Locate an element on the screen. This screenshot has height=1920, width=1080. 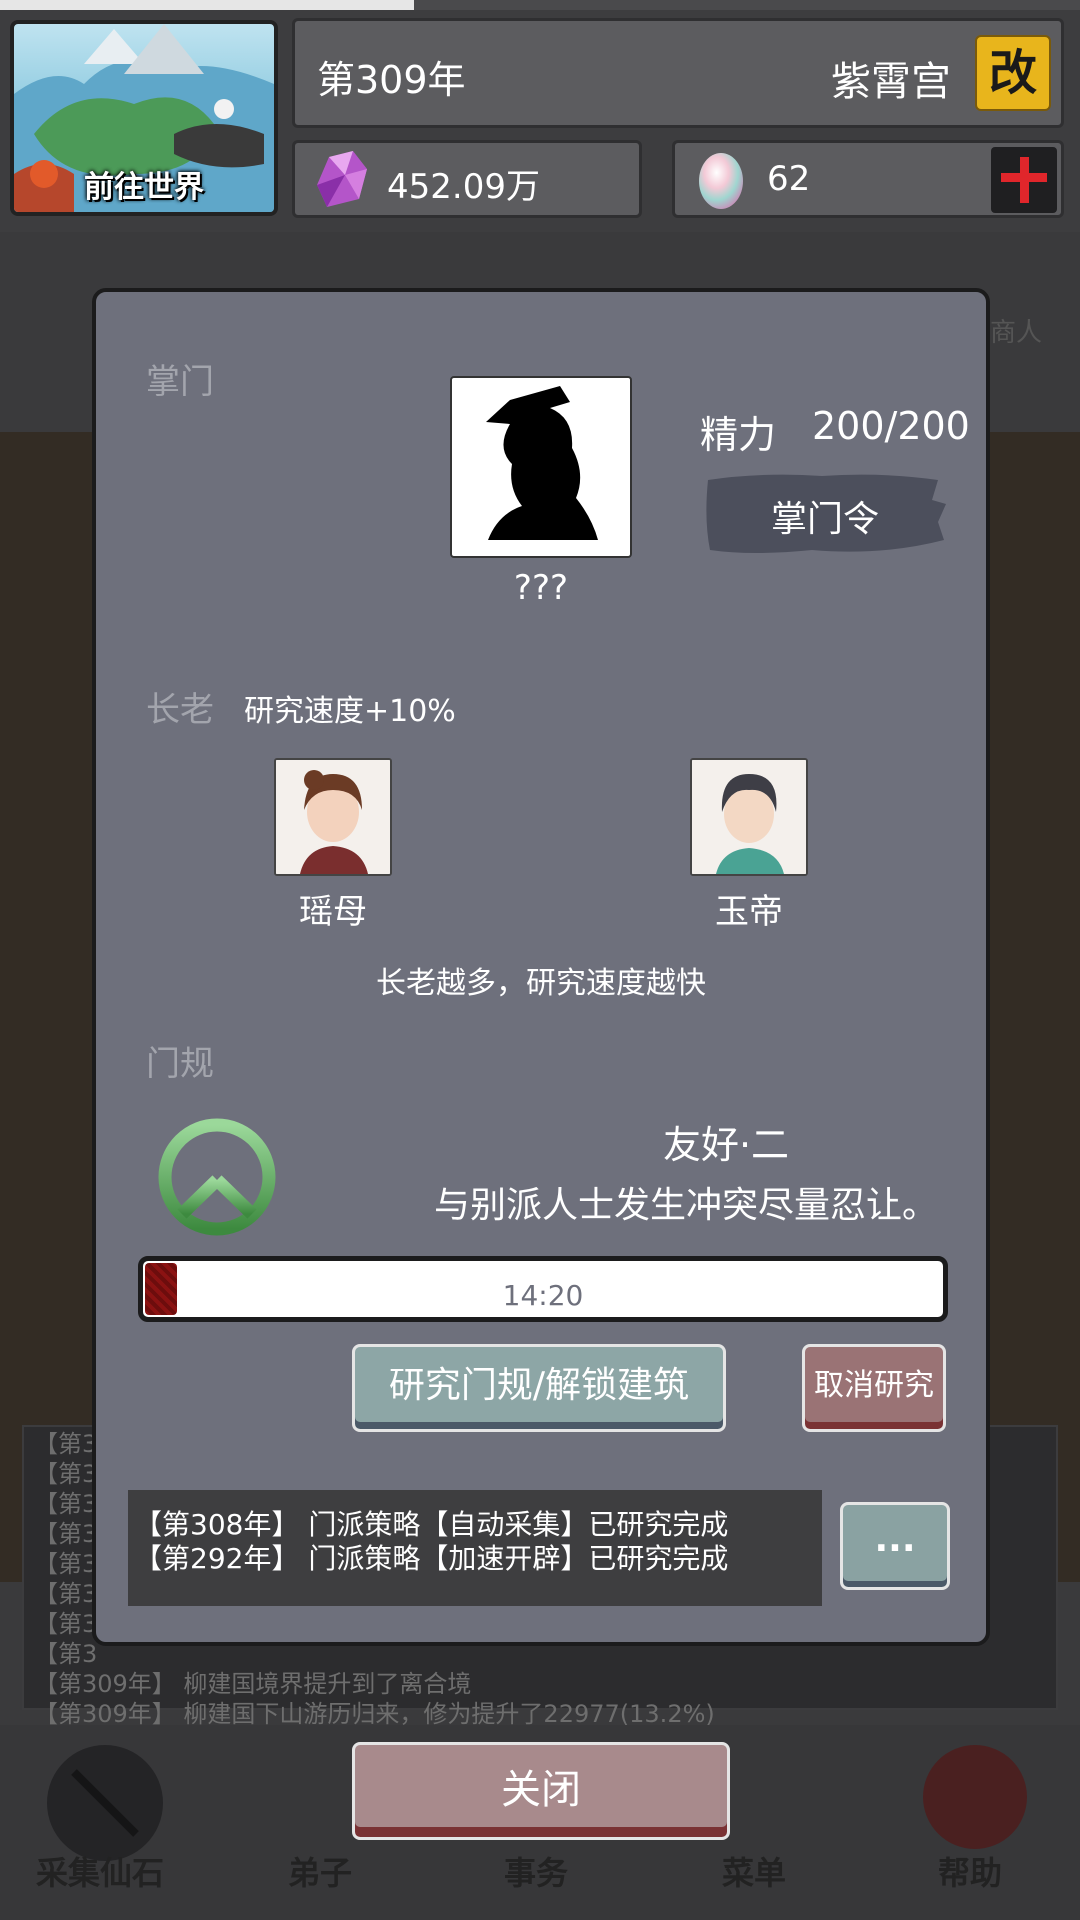
bg-log-line: 【第309年】 柳建国境界提升到了离合境 is located at coordinates (253, 1684).